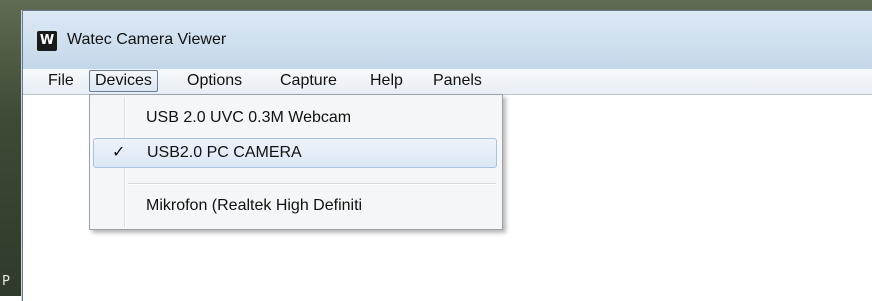 This screenshot has width=872, height=301. I want to click on menu-bar: File Devices Options Capture Help Panels, so click(447, 82).